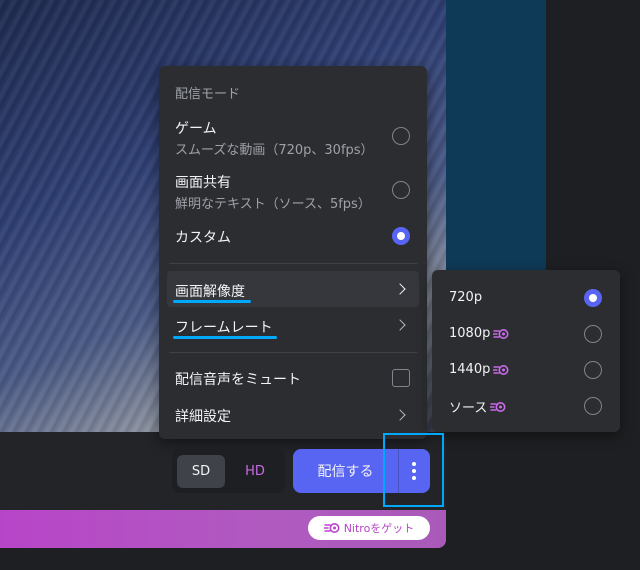 The height and width of the screenshot is (570, 640). I want to click on sd-button: SD, so click(201, 471).